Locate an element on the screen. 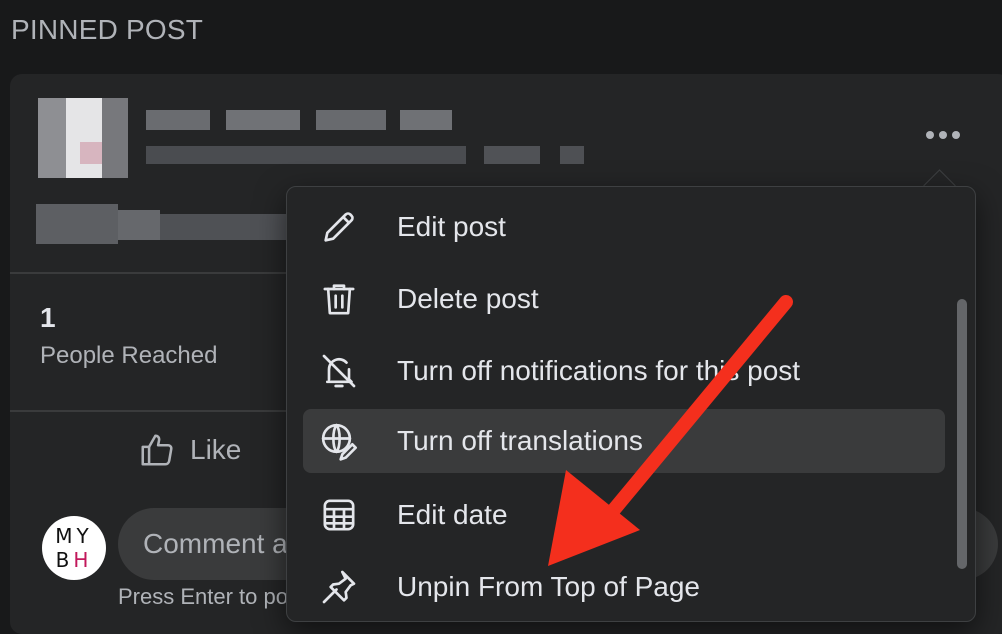 This screenshot has width=1002, height=634. menu-item-turn-off-notifications: Turn off notifications for this post is located at coordinates (624, 371).